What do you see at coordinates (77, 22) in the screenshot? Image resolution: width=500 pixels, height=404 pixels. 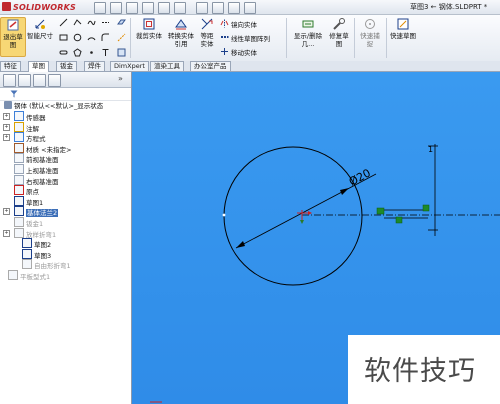 I see `polyline-icon` at bounding box center [77, 22].